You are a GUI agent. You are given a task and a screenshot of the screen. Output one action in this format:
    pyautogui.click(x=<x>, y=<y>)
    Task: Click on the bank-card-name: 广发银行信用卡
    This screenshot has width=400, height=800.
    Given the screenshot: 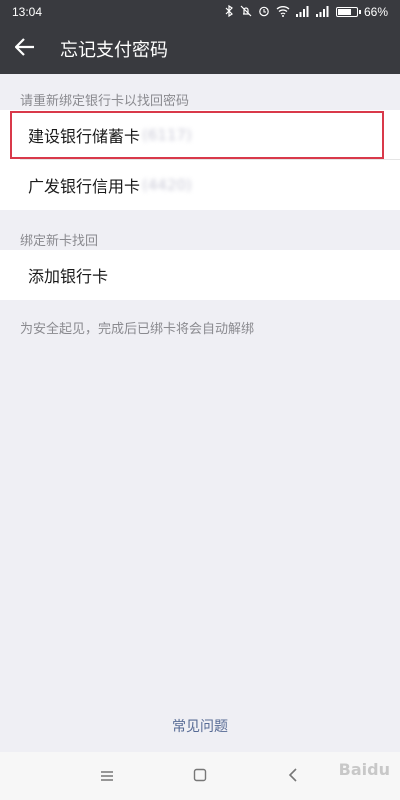 What is the action you would take?
    pyautogui.click(x=84, y=186)
    